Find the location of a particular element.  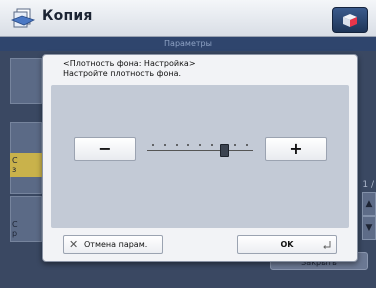

dialog-instruction: Настройте плотность фона. is located at coordinates (122, 73).